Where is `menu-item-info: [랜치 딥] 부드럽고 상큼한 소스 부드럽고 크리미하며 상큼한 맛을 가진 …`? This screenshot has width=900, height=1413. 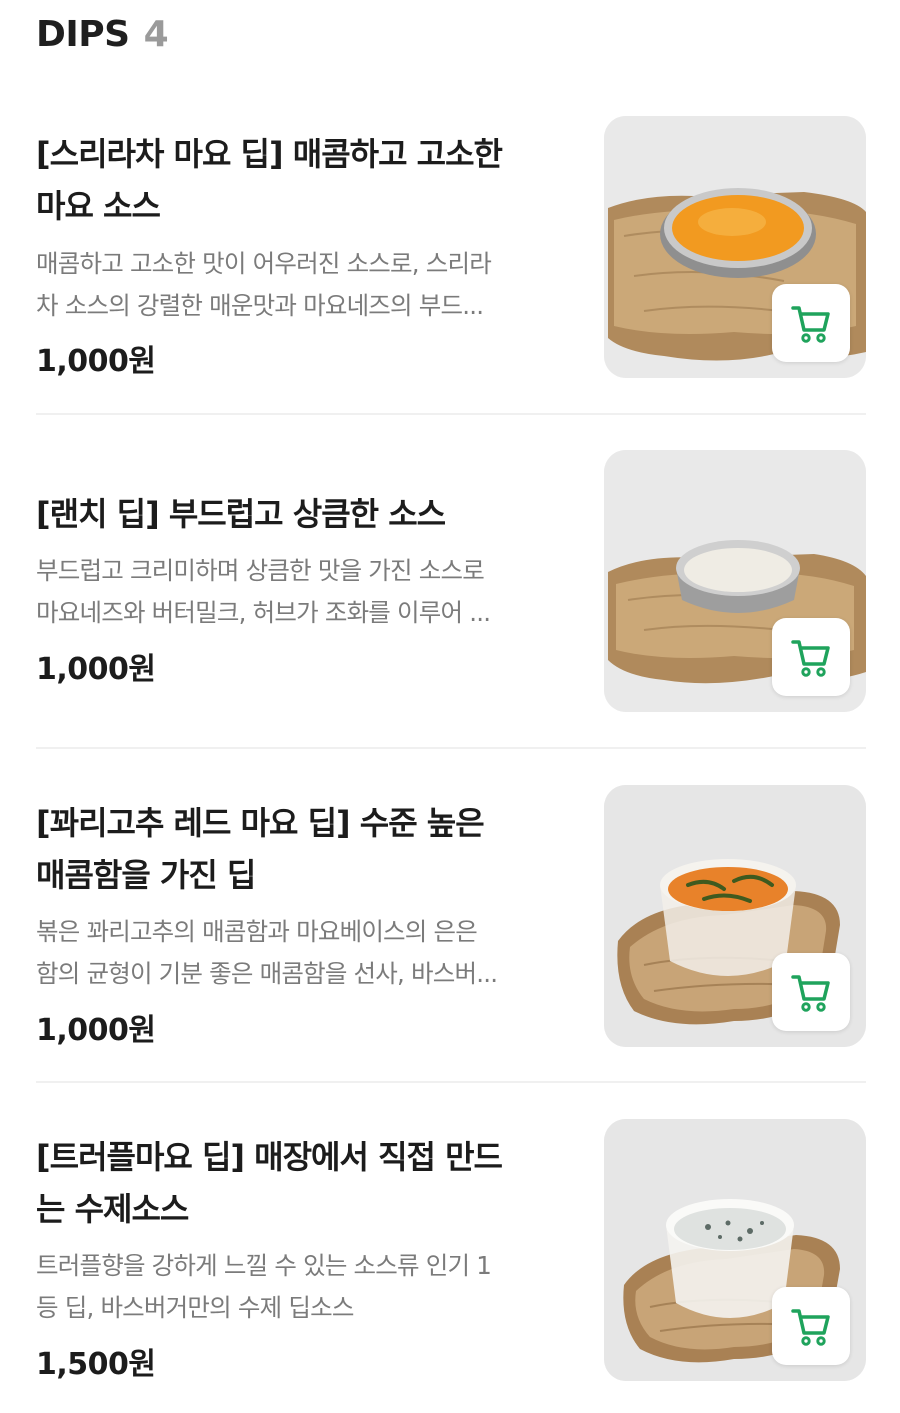 menu-item-info: [랜치 딥] 부드럽고 상큼한 소스 부드럽고 크리미하며 상큼한 맛을 가진 … is located at coordinates (301, 582).